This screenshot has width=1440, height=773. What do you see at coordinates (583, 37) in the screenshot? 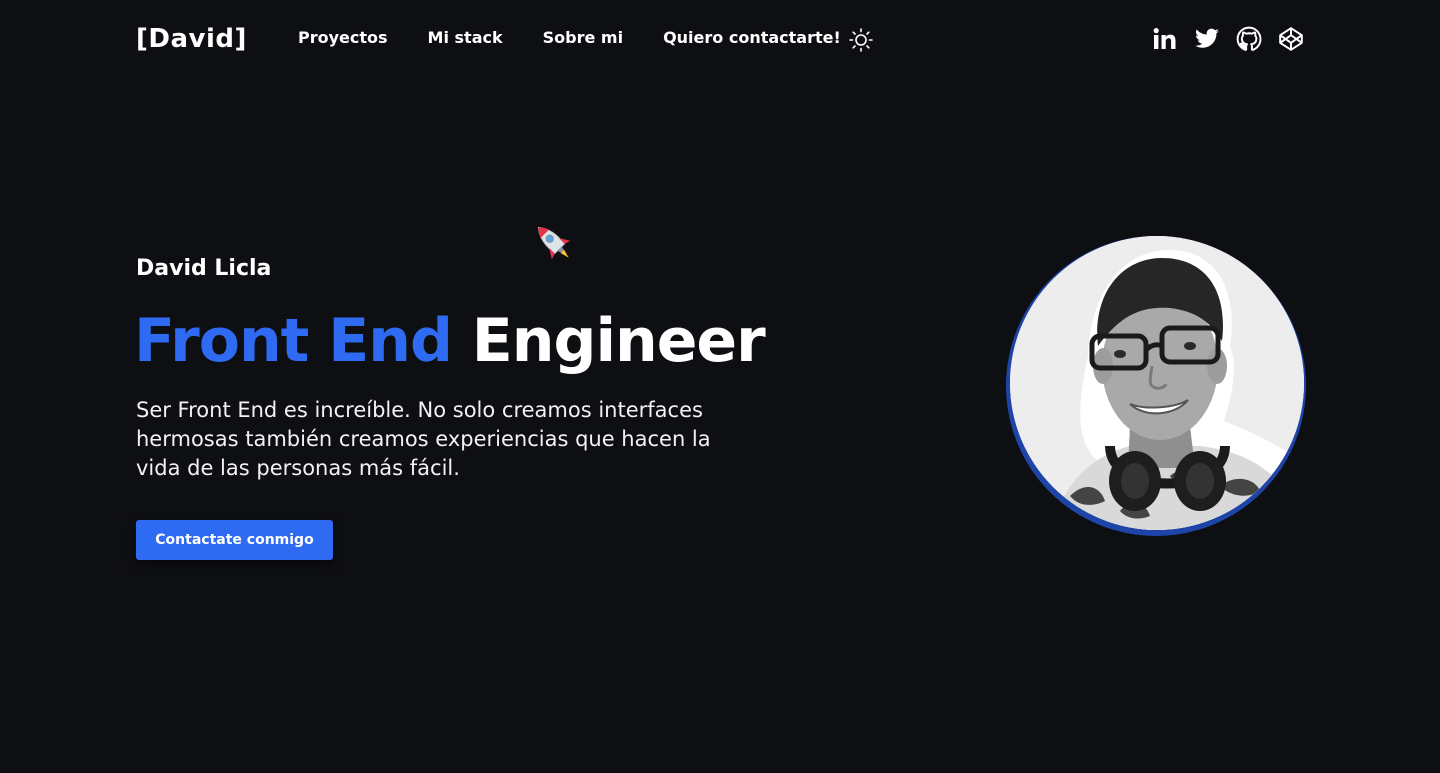
I see `nav-link-sobre-mi: Sobre mi` at bounding box center [583, 37].